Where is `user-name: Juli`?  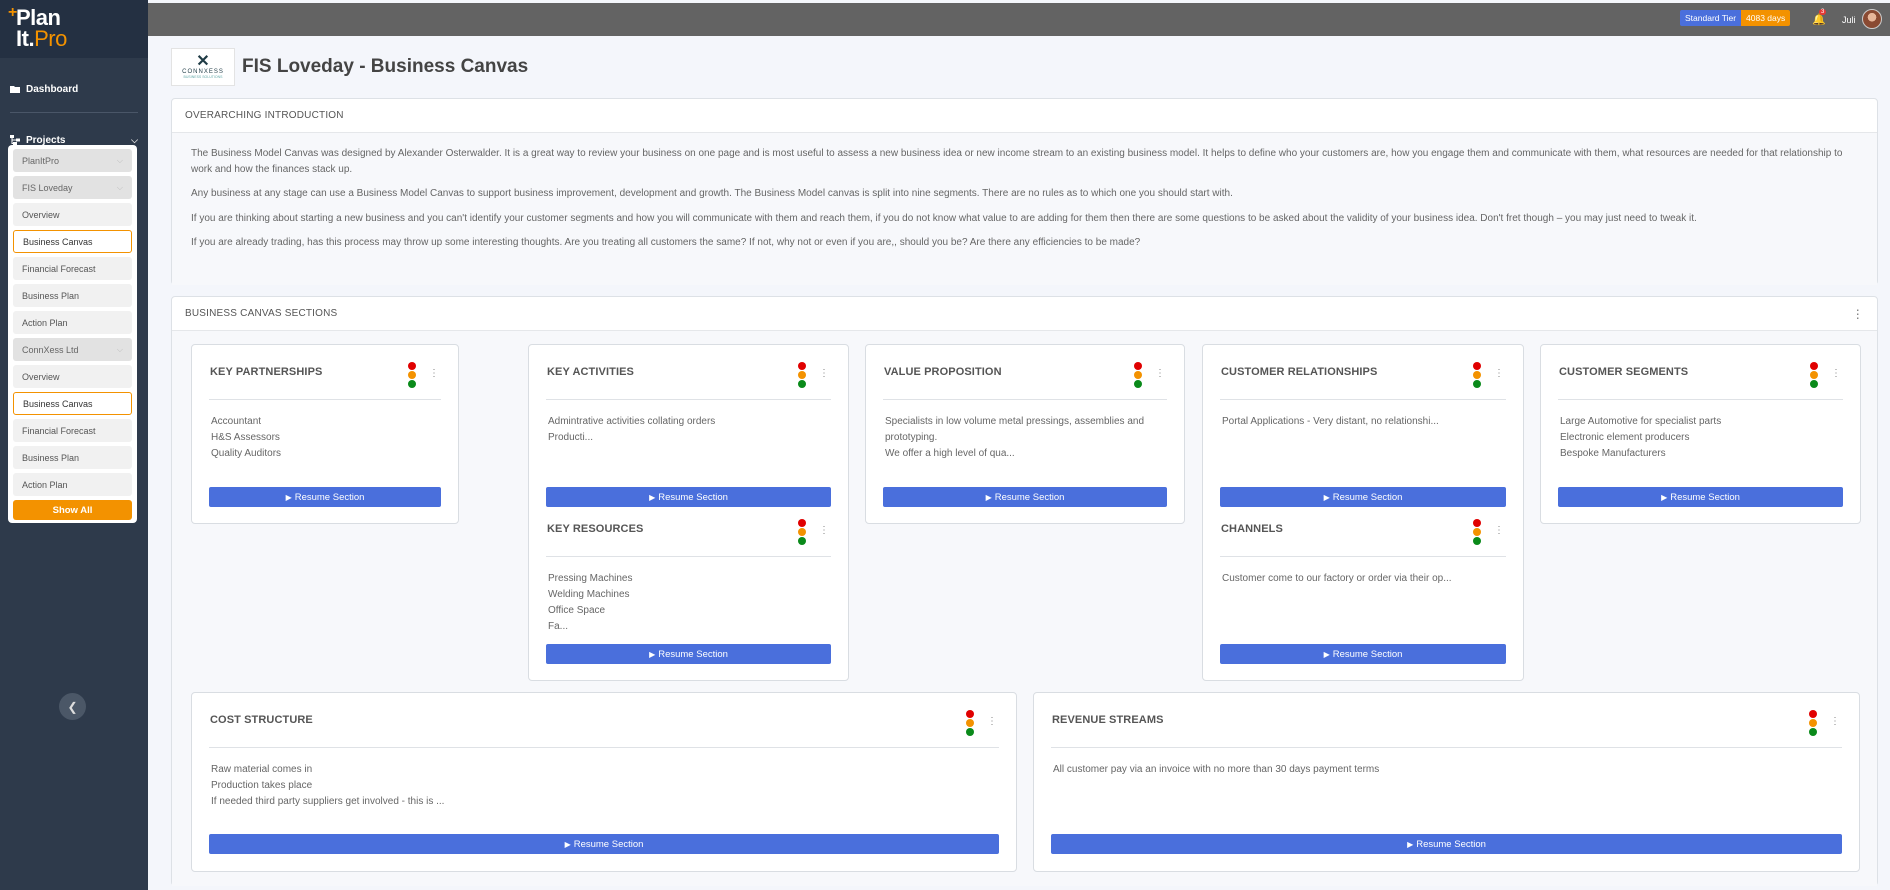
user-name: Juli is located at coordinates (1849, 20).